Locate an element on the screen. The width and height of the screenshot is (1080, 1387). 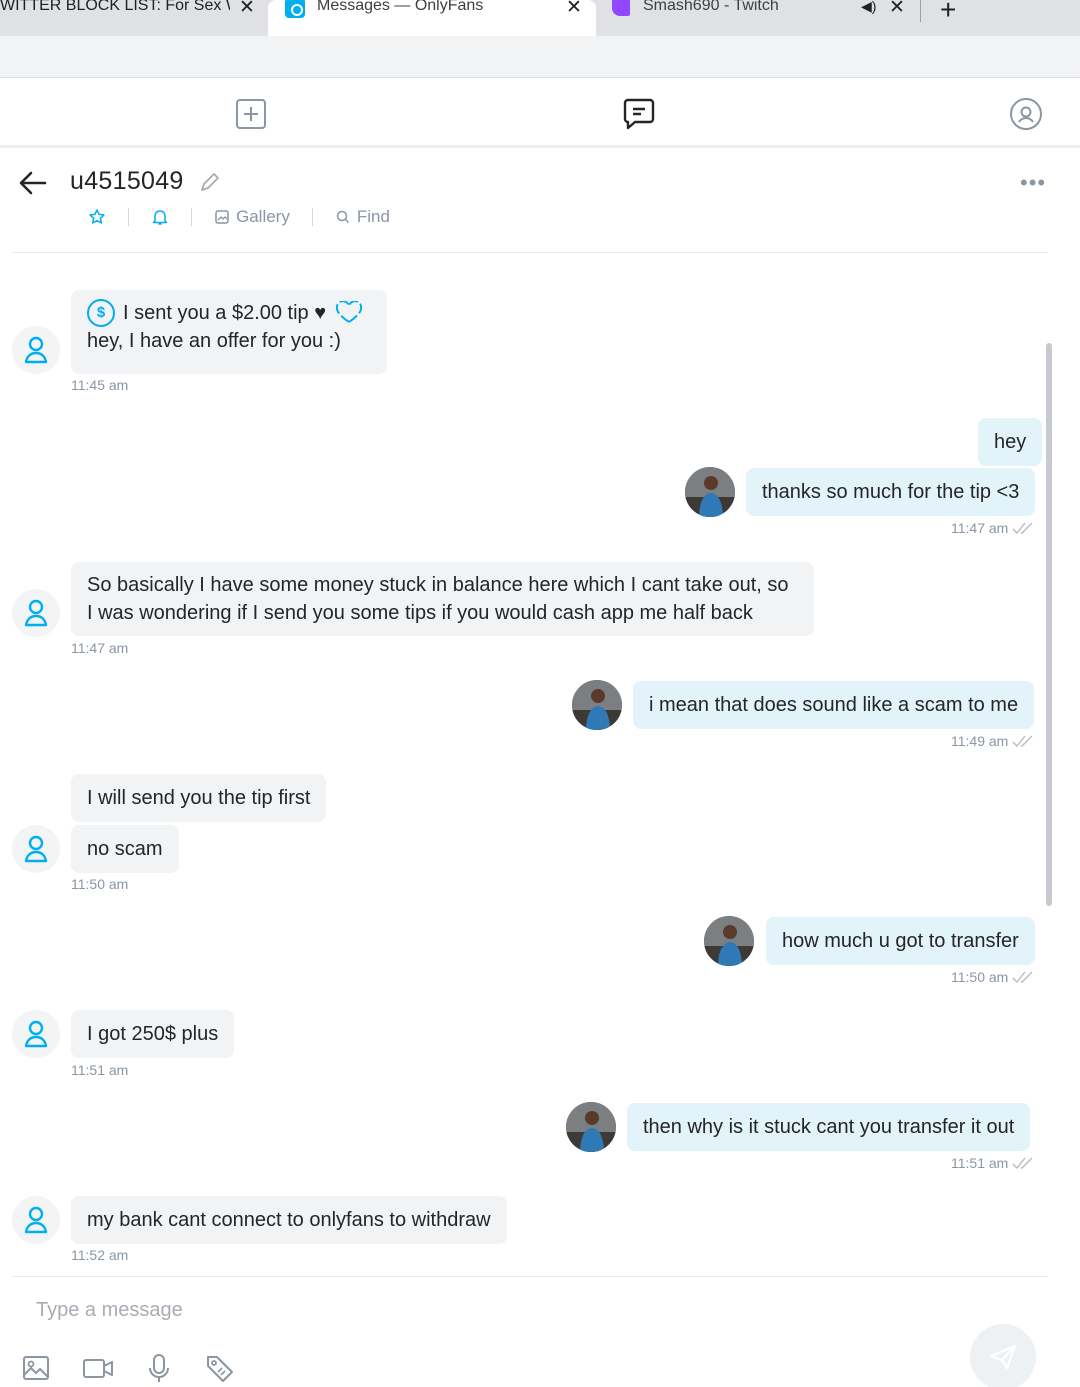
gallery-icon is located at coordinates (222, 217).